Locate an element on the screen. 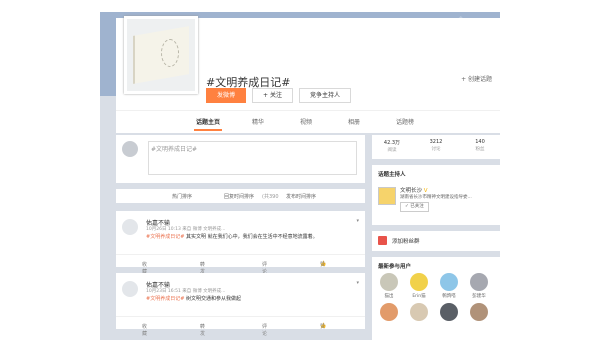 This screenshot has width=600, height=340. host-followed-button: ✓ 已关注 is located at coordinates (414, 207).